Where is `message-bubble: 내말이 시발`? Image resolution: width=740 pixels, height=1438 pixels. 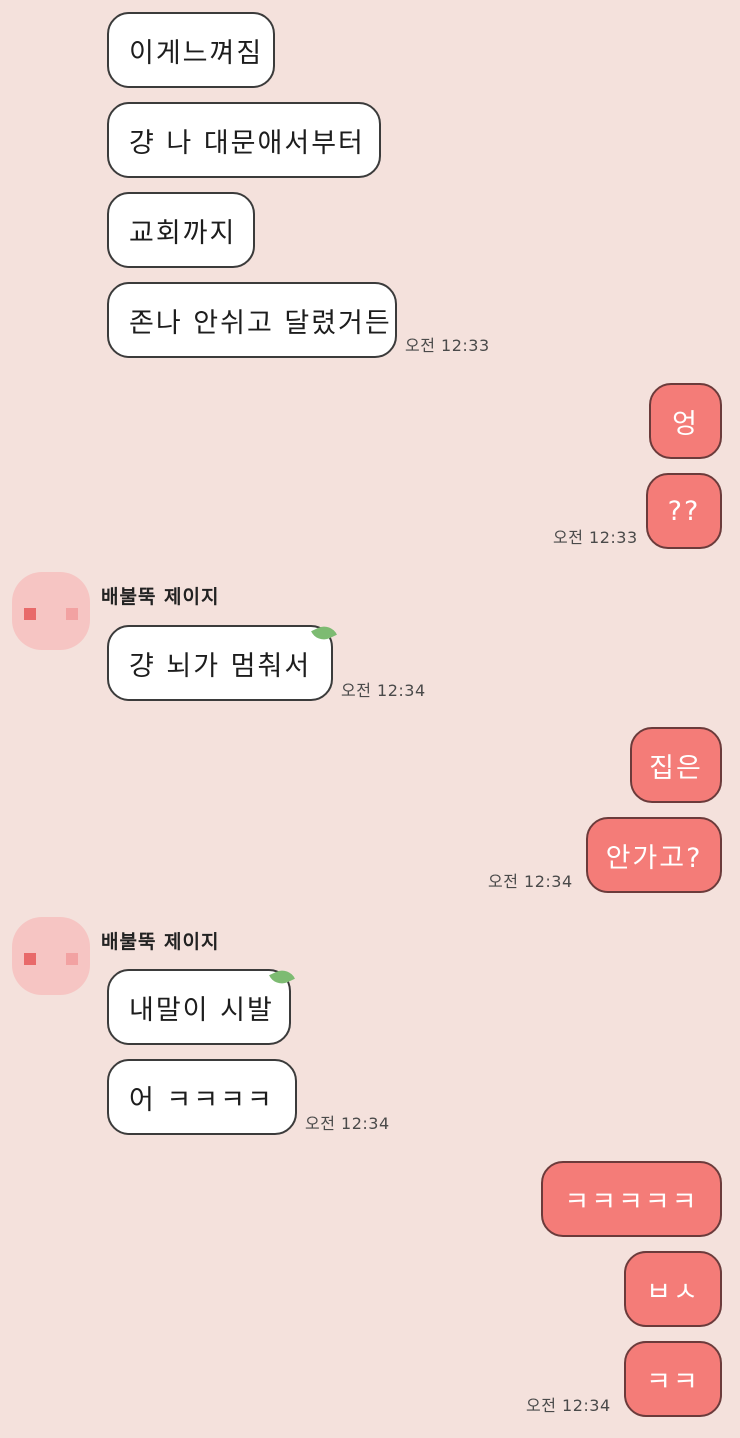 message-bubble: 내말이 시발 is located at coordinates (199, 1007).